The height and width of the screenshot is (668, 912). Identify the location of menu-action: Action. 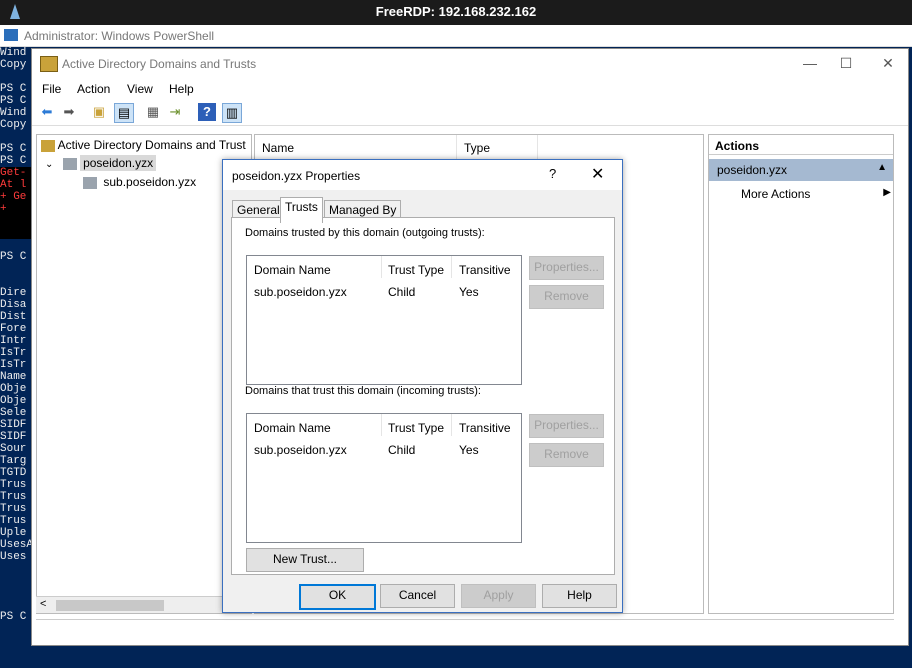
(93, 89).